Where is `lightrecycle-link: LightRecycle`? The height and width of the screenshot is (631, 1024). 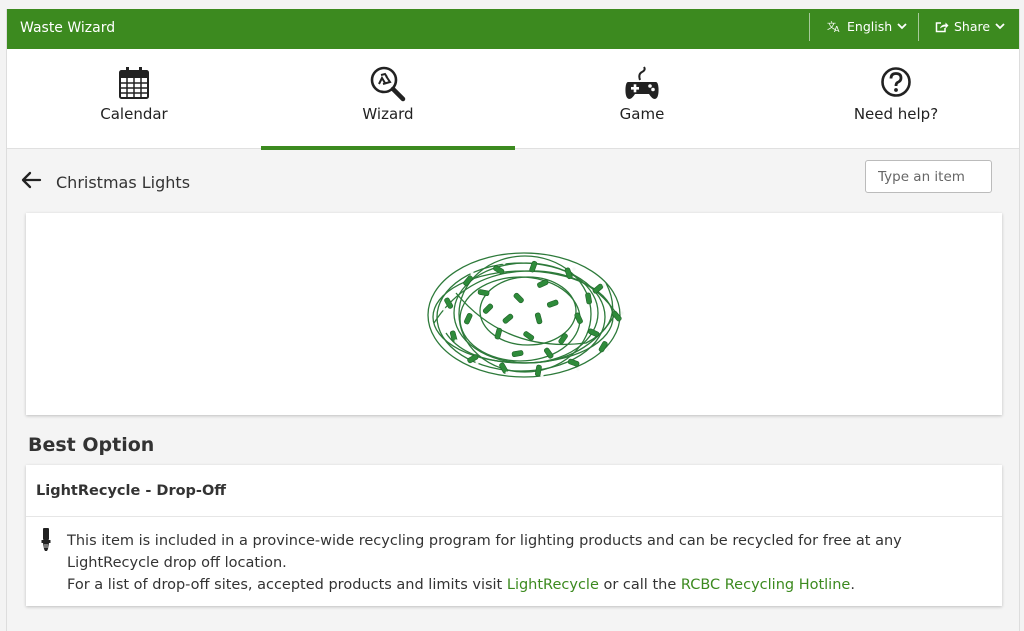 lightrecycle-link: LightRecycle is located at coordinates (553, 585).